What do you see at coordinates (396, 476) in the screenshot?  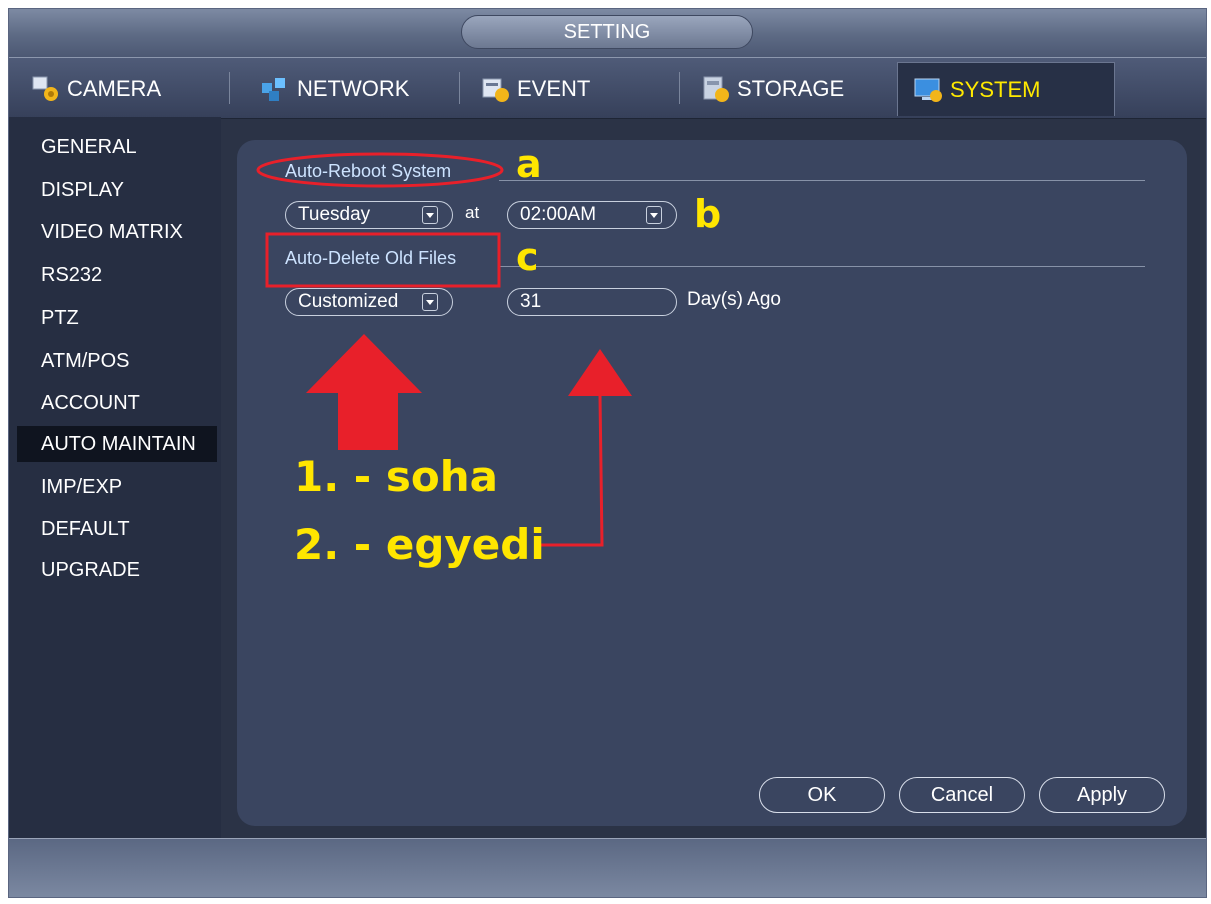 I see `annotation-line-1: 1. - soha` at bounding box center [396, 476].